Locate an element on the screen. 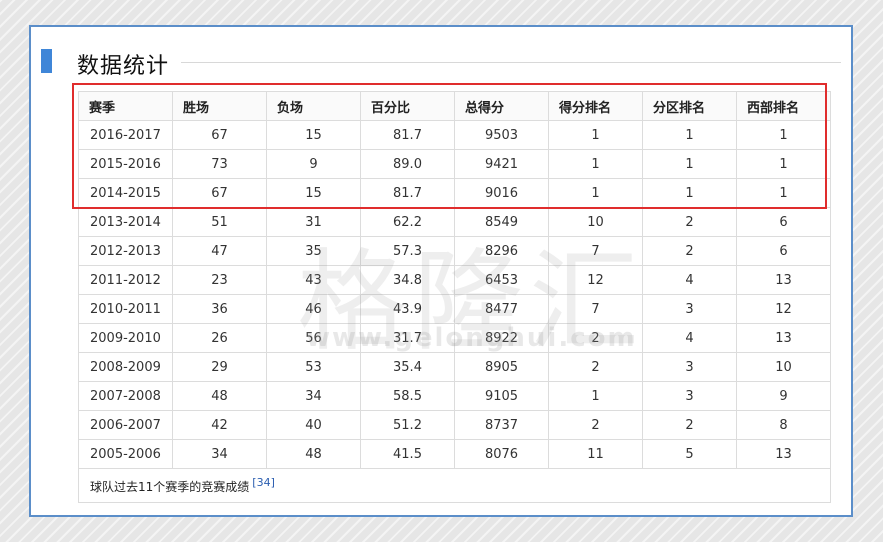 The height and width of the screenshot is (542, 883). table-cell: 35.4 is located at coordinates (407, 367).